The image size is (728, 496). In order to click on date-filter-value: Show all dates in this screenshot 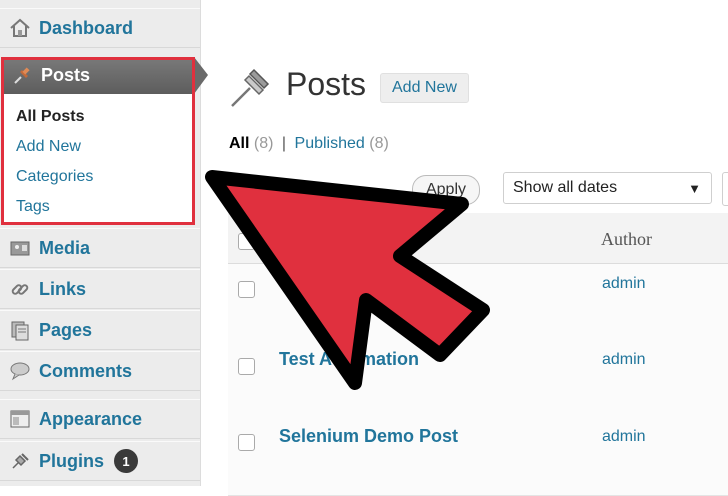, I will do `click(565, 187)`.